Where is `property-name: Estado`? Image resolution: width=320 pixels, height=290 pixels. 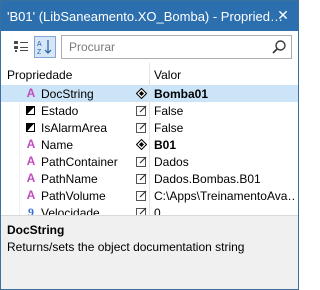 property-name: Estado is located at coordinates (60, 111).